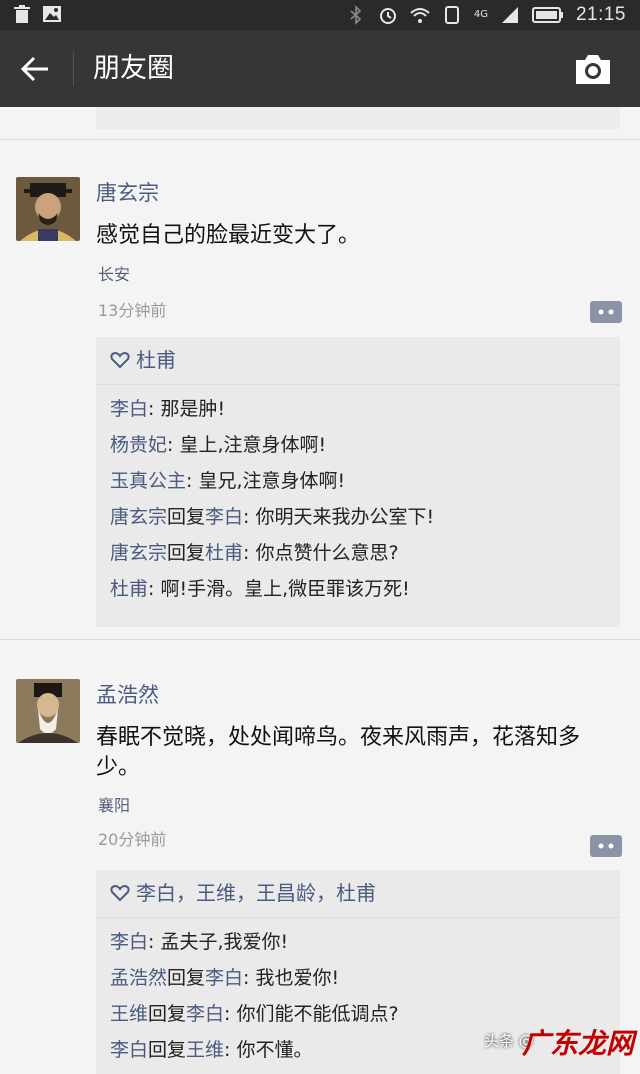 This screenshot has width=640, height=1074. I want to click on comment-author: 玉真公主, so click(148, 481).